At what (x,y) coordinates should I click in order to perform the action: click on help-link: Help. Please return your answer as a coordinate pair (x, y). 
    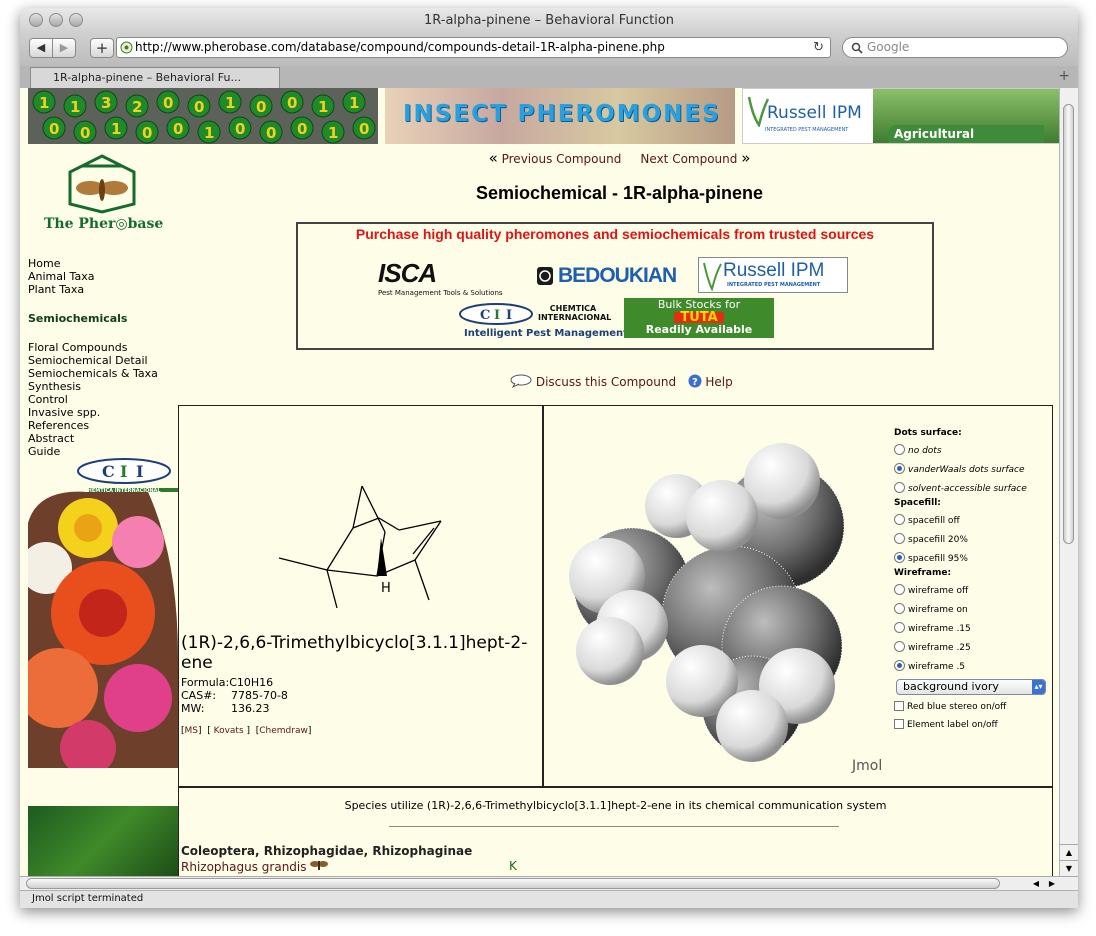
    Looking at the image, I should click on (718, 382).